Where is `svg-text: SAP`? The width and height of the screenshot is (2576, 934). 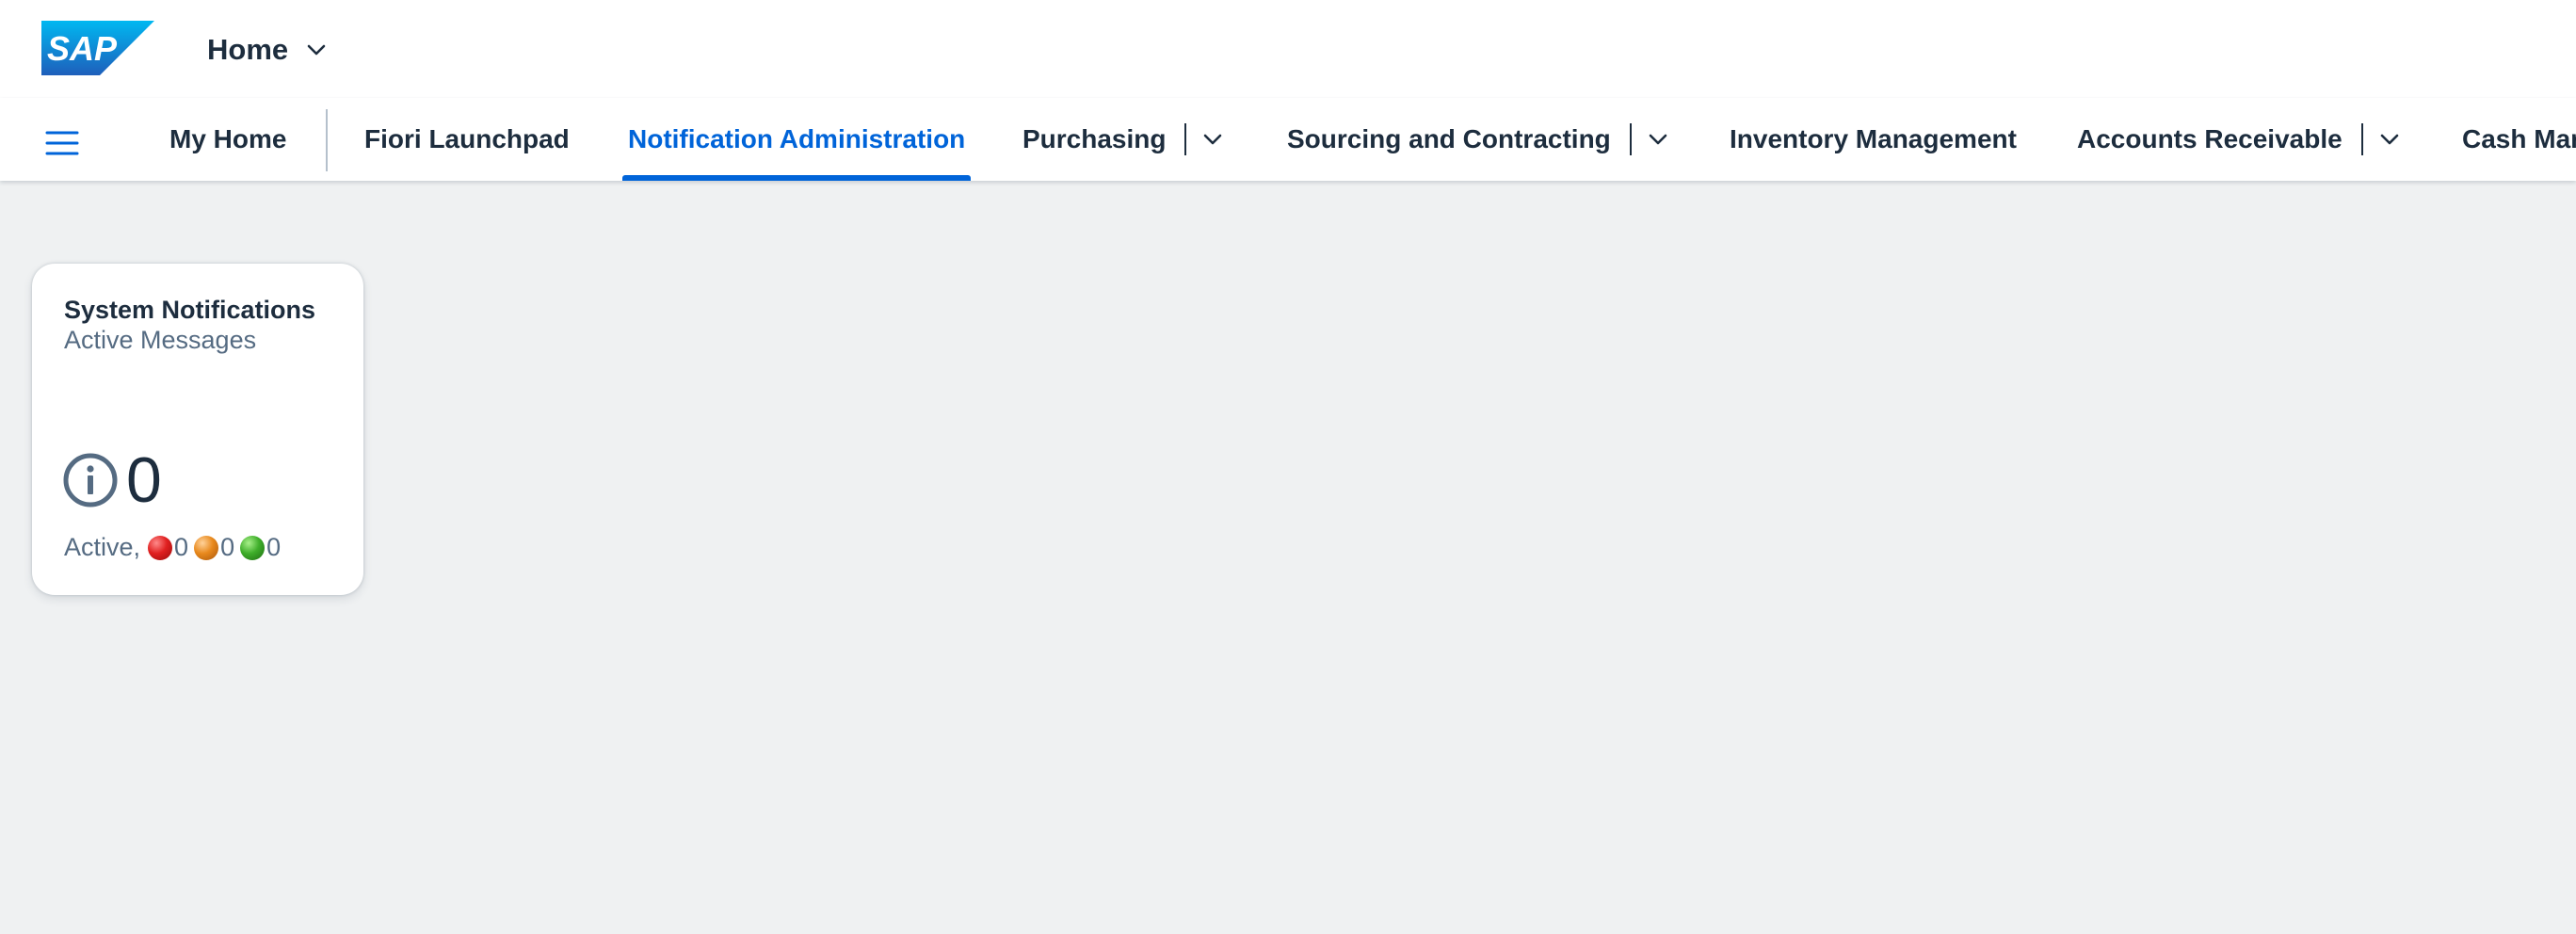
svg-text: SAP is located at coordinates (82, 48).